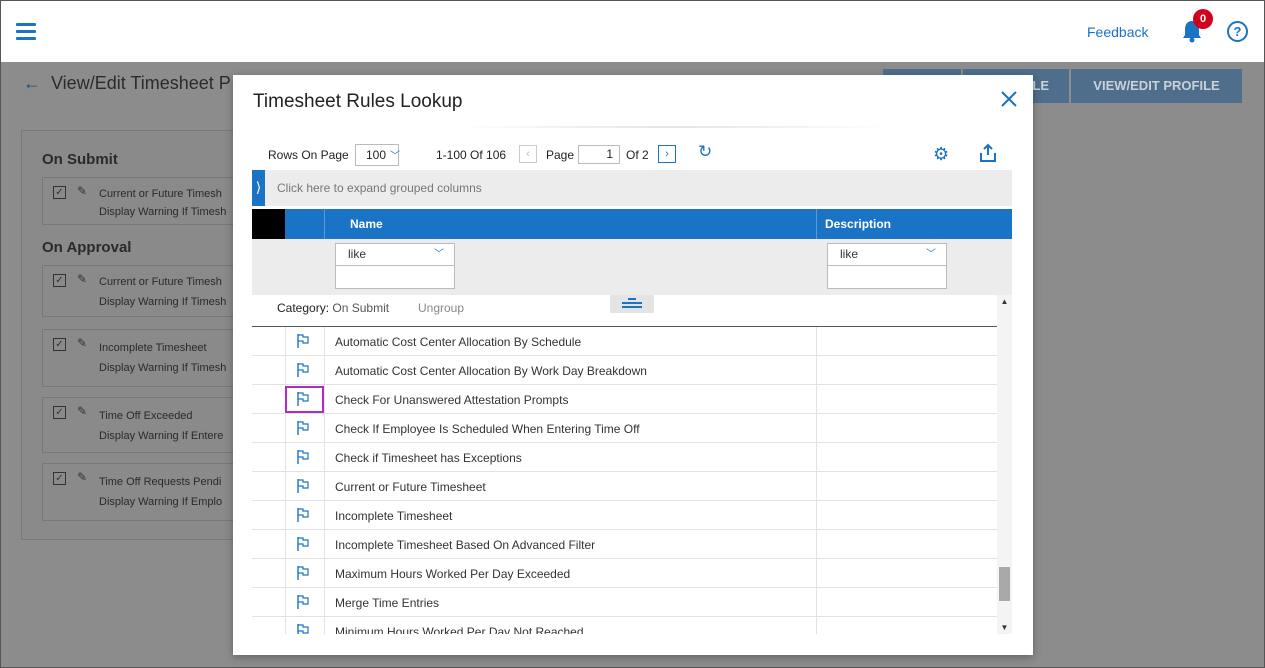 Image resolution: width=1265 pixels, height=668 pixels. Describe the element at coordinates (624, 515) in the screenshot. I see `table-row: Incomplete Timesheet` at that location.